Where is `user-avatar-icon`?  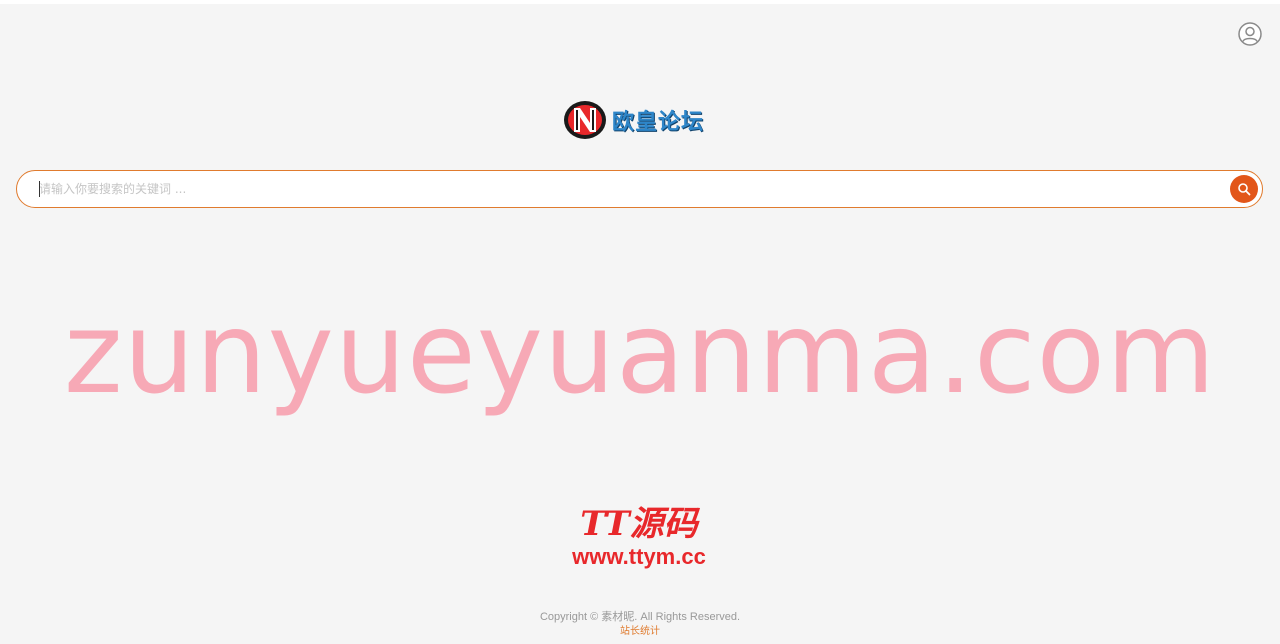 user-avatar-icon is located at coordinates (1250, 34).